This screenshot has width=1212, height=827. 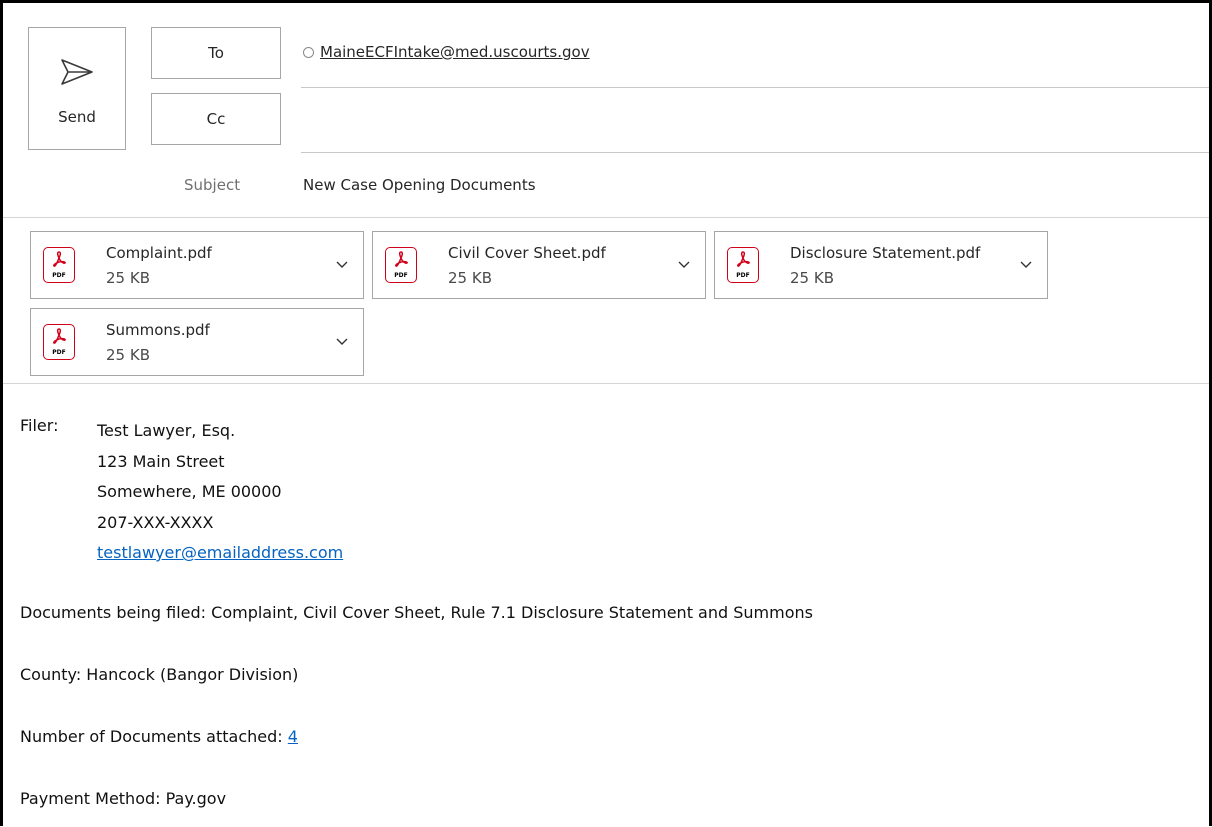 I want to click on county-line: County: Hancock (Bangor Division), so click(x=159, y=674).